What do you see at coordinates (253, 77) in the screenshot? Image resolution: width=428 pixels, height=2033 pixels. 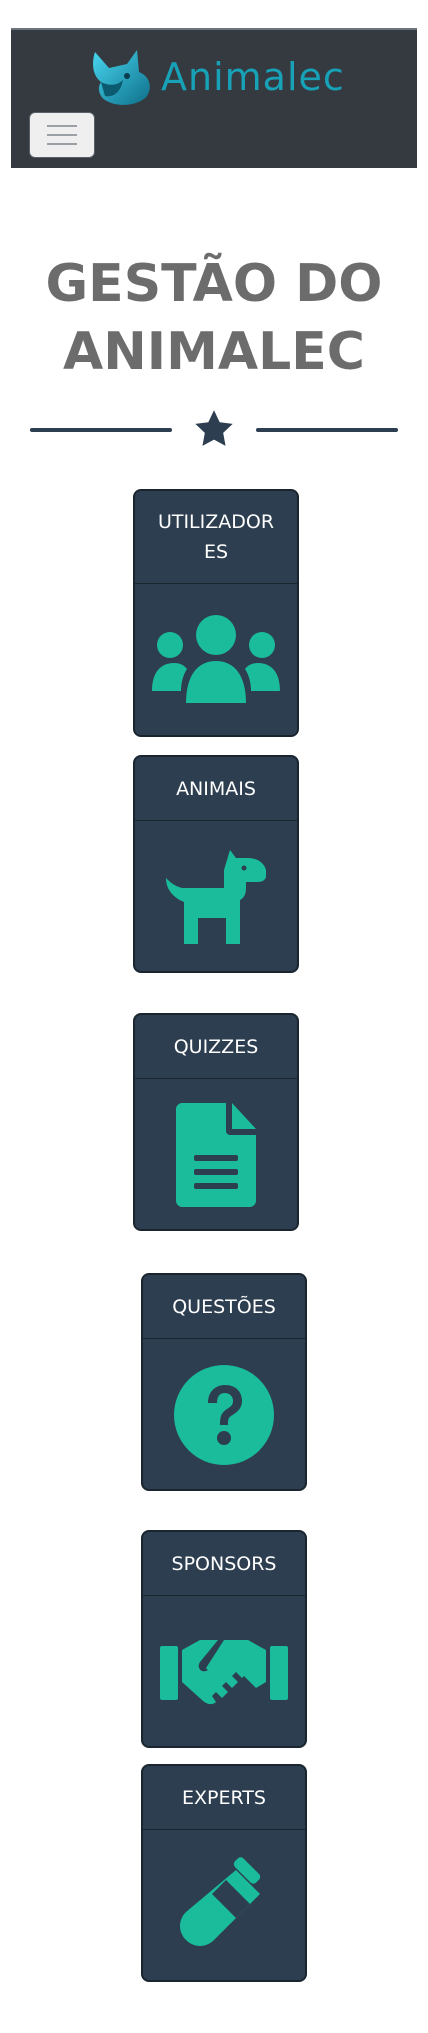 I see `brand-name: Animalec` at bounding box center [253, 77].